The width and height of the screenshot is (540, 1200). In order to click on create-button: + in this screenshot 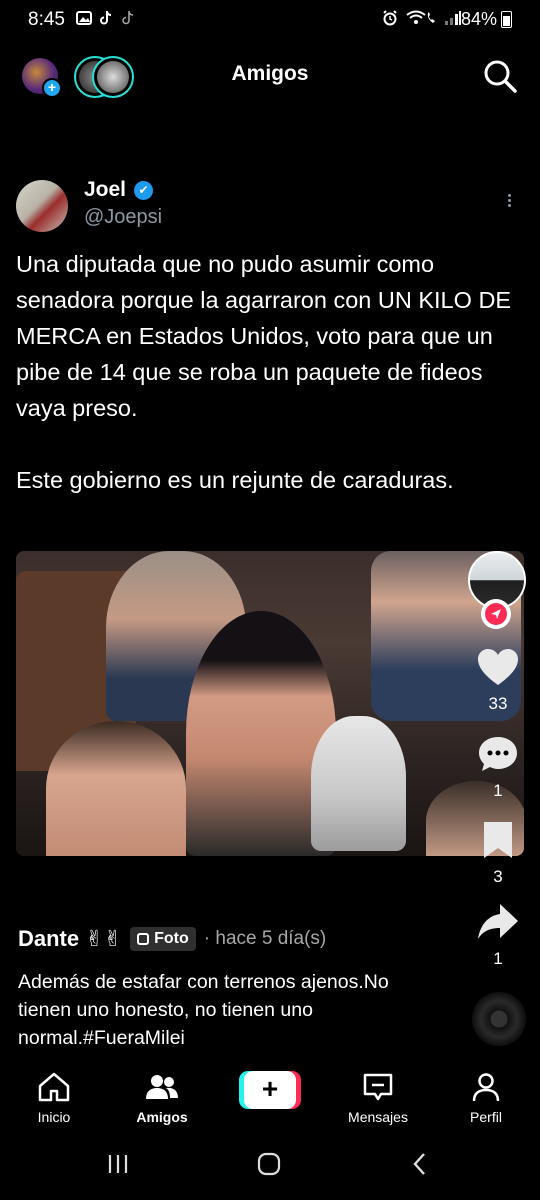, I will do `click(270, 1090)`.